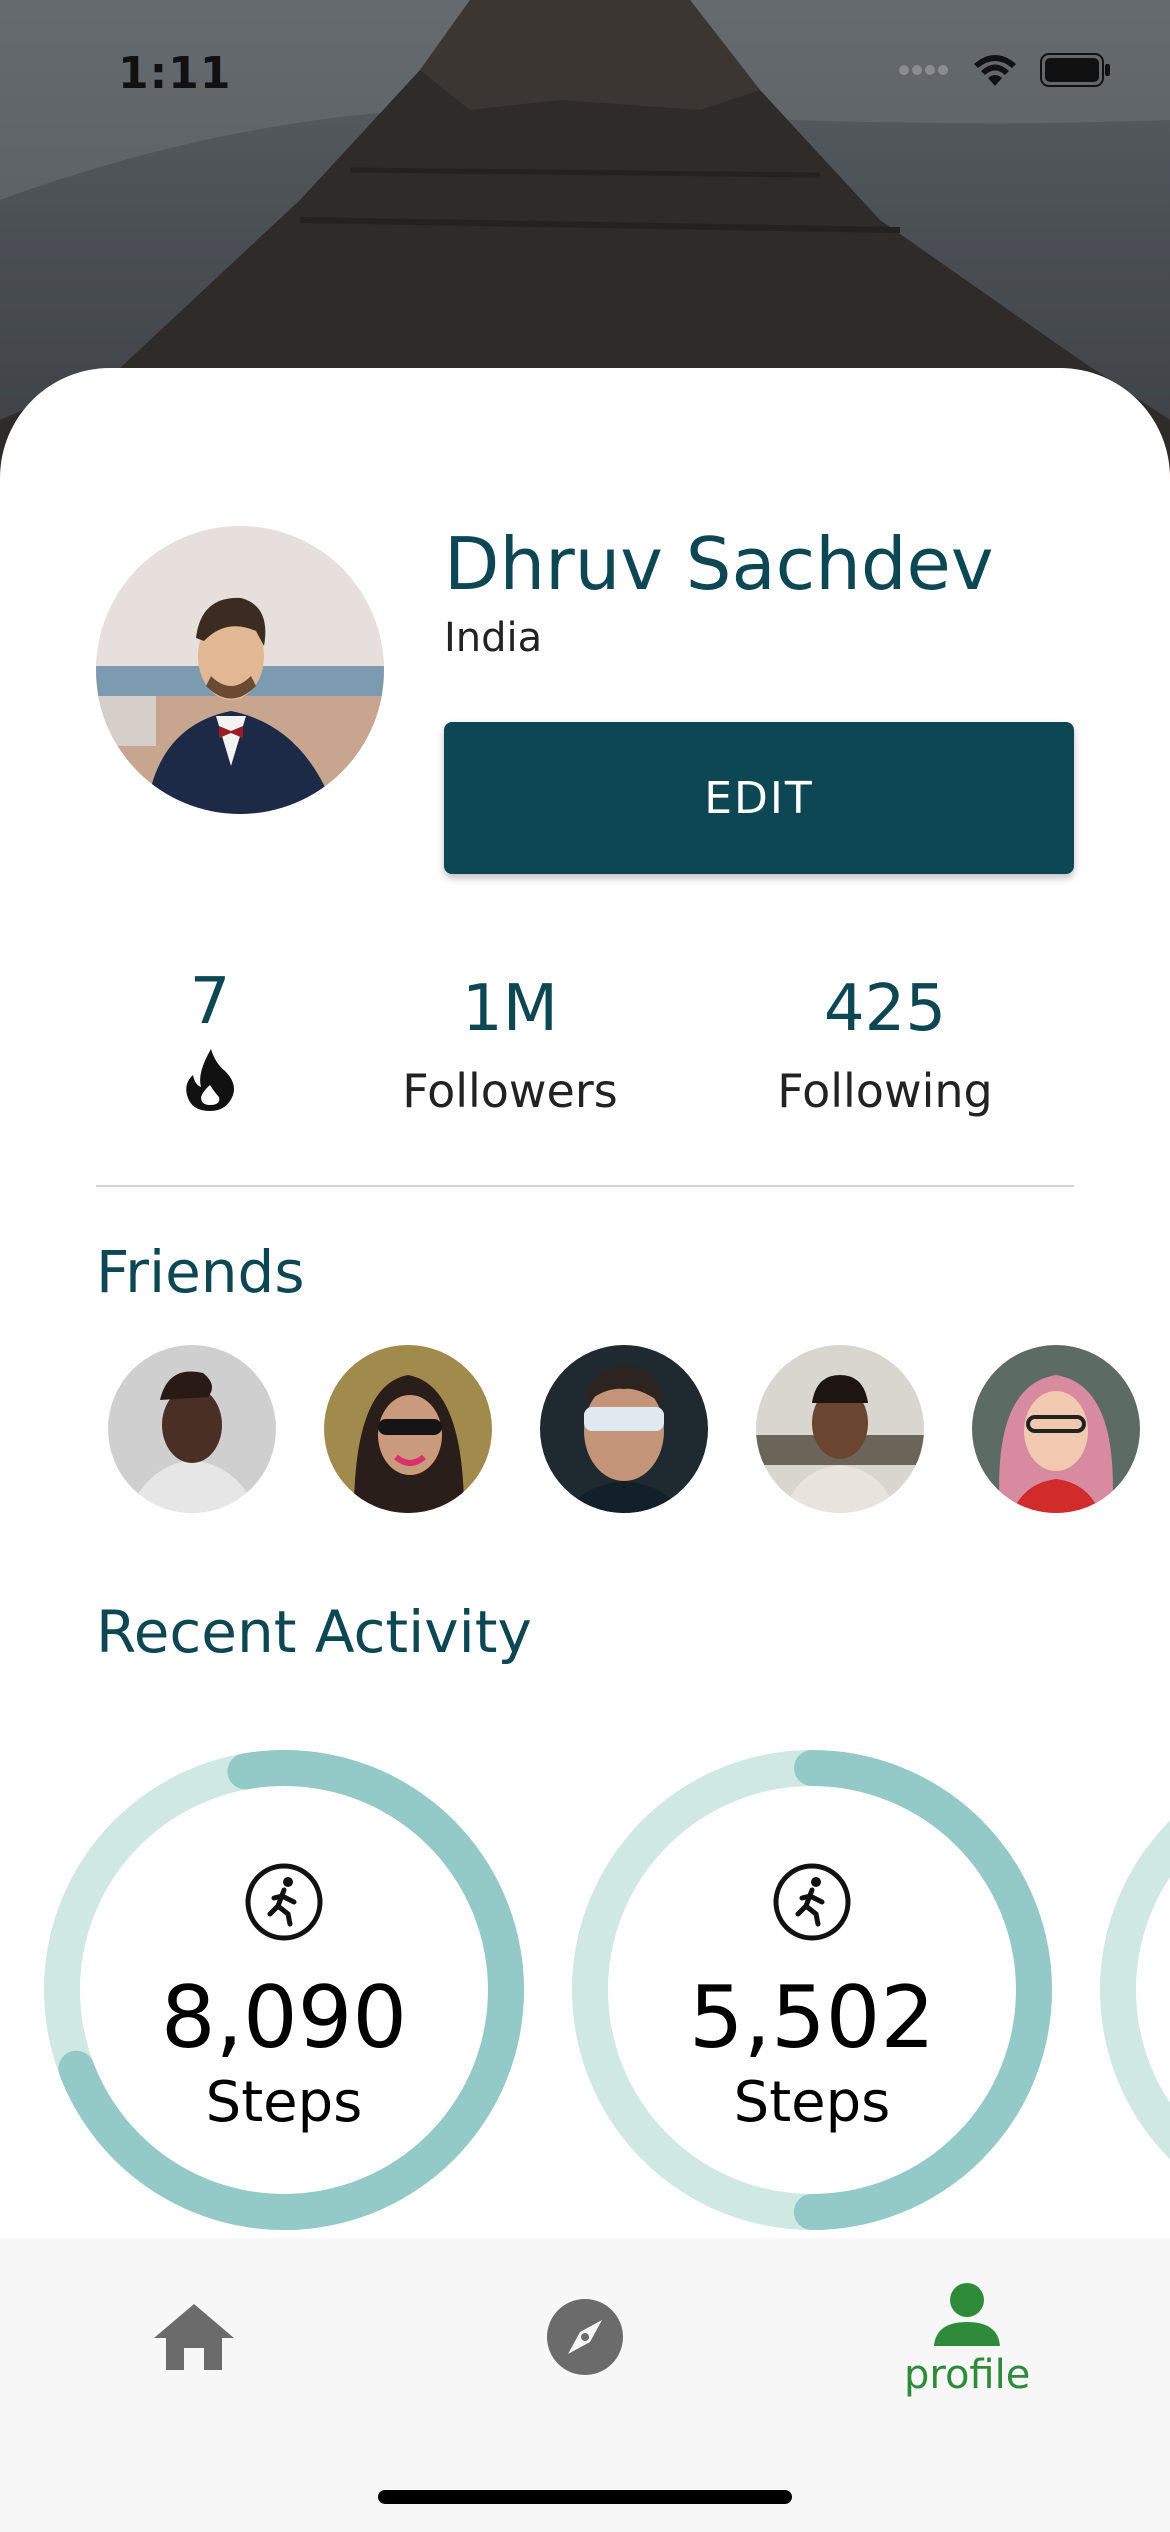 Image resolution: width=1170 pixels, height=2532 pixels. What do you see at coordinates (493, 638) in the screenshot?
I see `profile-country: India` at bounding box center [493, 638].